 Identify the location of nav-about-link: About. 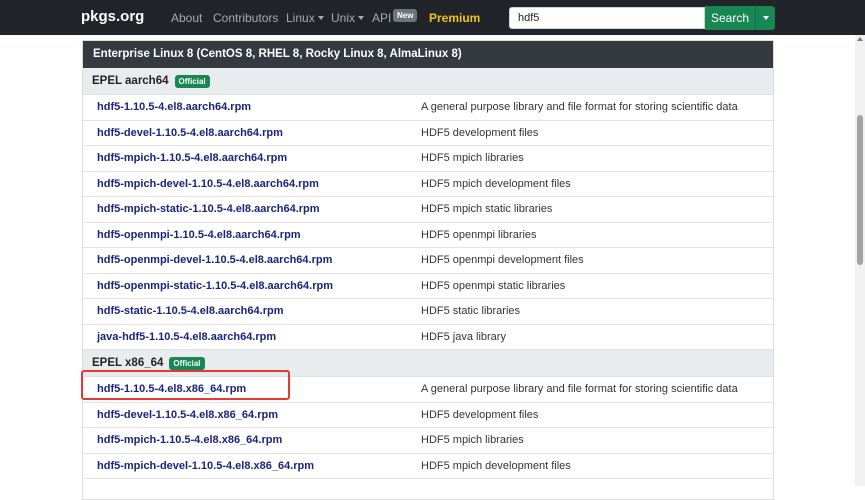
(186, 18).